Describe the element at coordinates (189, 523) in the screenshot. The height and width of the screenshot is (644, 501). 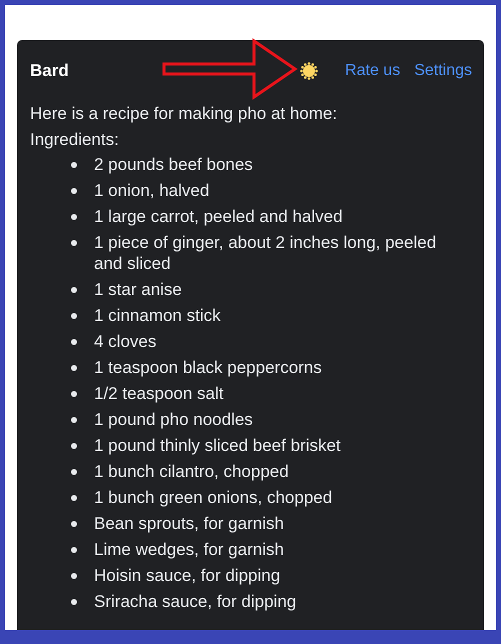
I see `ingredient-text: Bean sprouts, for garnish` at that location.